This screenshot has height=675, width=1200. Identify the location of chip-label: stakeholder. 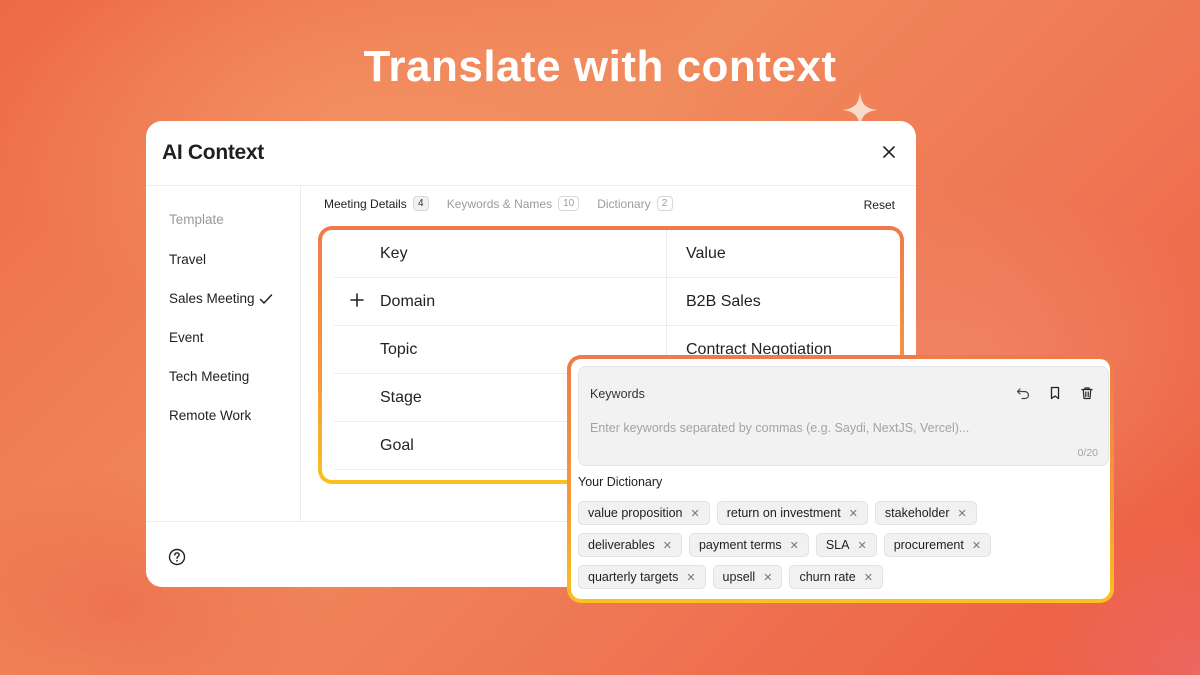
(917, 513).